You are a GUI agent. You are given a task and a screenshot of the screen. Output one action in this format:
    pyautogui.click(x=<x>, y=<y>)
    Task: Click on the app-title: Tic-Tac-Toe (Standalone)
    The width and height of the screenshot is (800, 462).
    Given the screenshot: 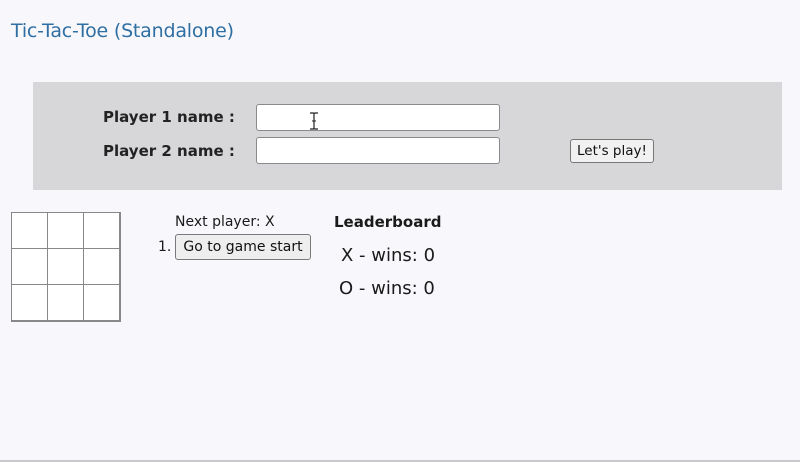 What is the action you would take?
    pyautogui.click(x=122, y=31)
    